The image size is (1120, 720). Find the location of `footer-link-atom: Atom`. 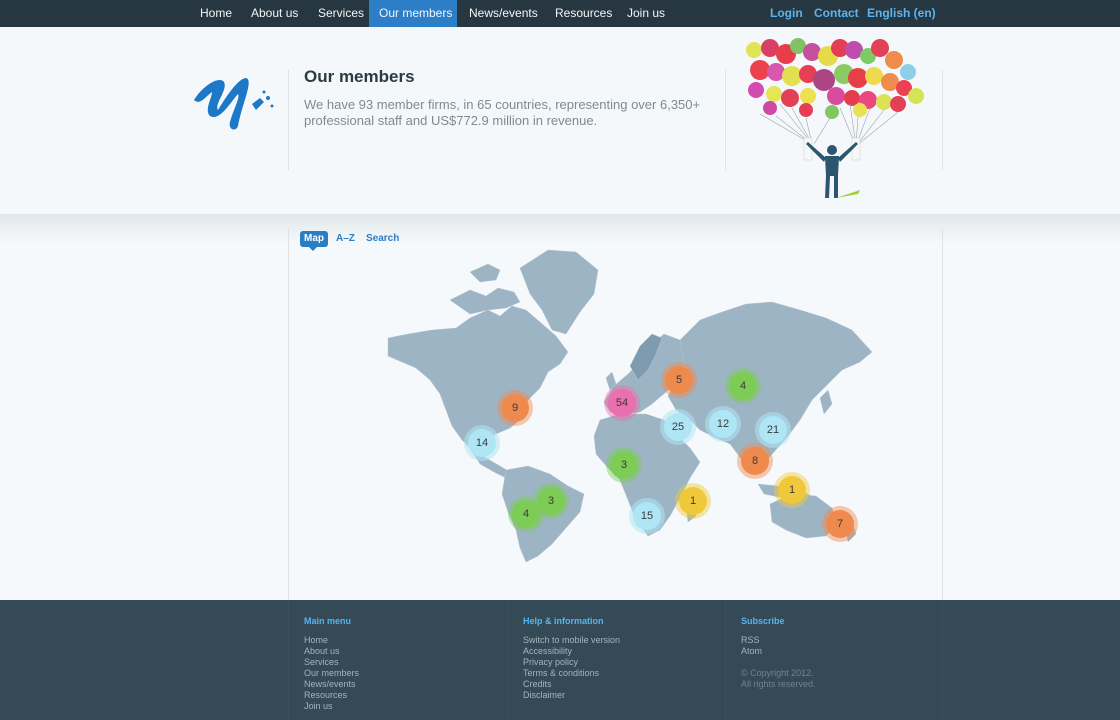

footer-link-atom: Atom is located at coordinates (778, 651).